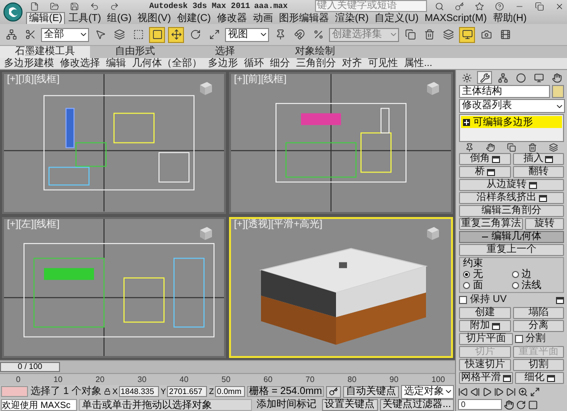  I want to click on time-slider-thumb: 0 / 100, so click(30, 367).